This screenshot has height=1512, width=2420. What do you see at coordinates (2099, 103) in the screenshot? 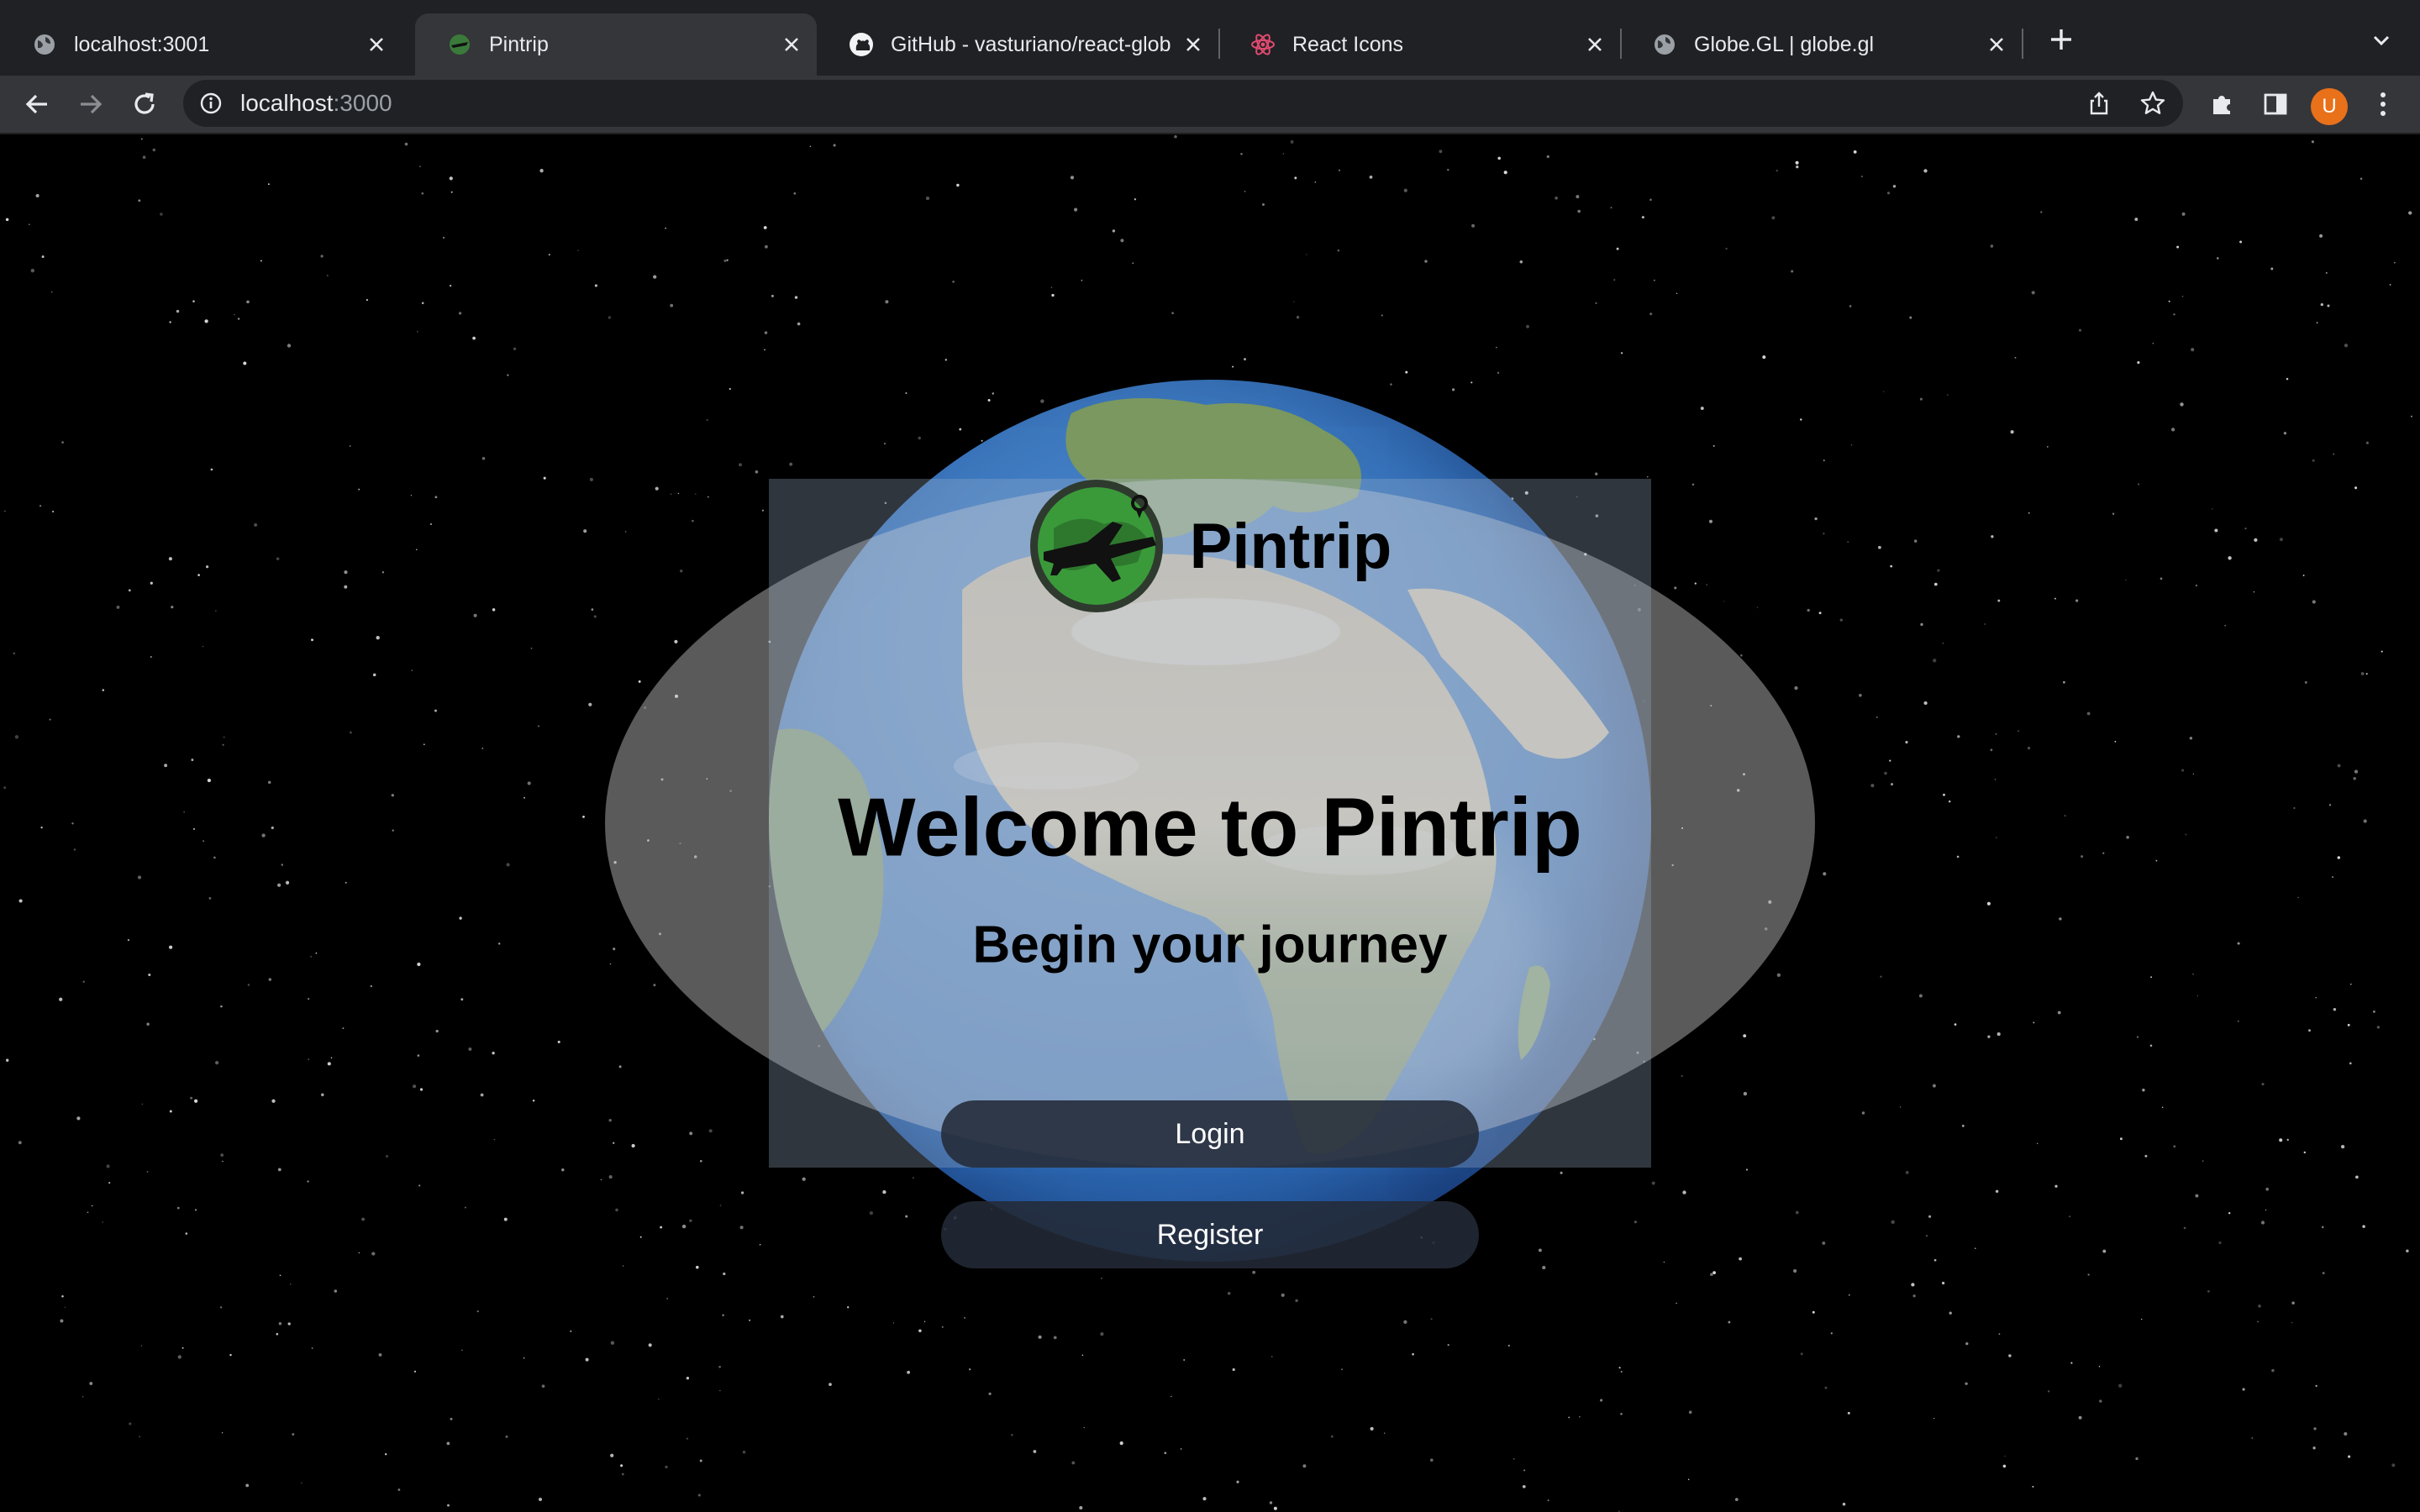
I see `share-icon` at bounding box center [2099, 103].